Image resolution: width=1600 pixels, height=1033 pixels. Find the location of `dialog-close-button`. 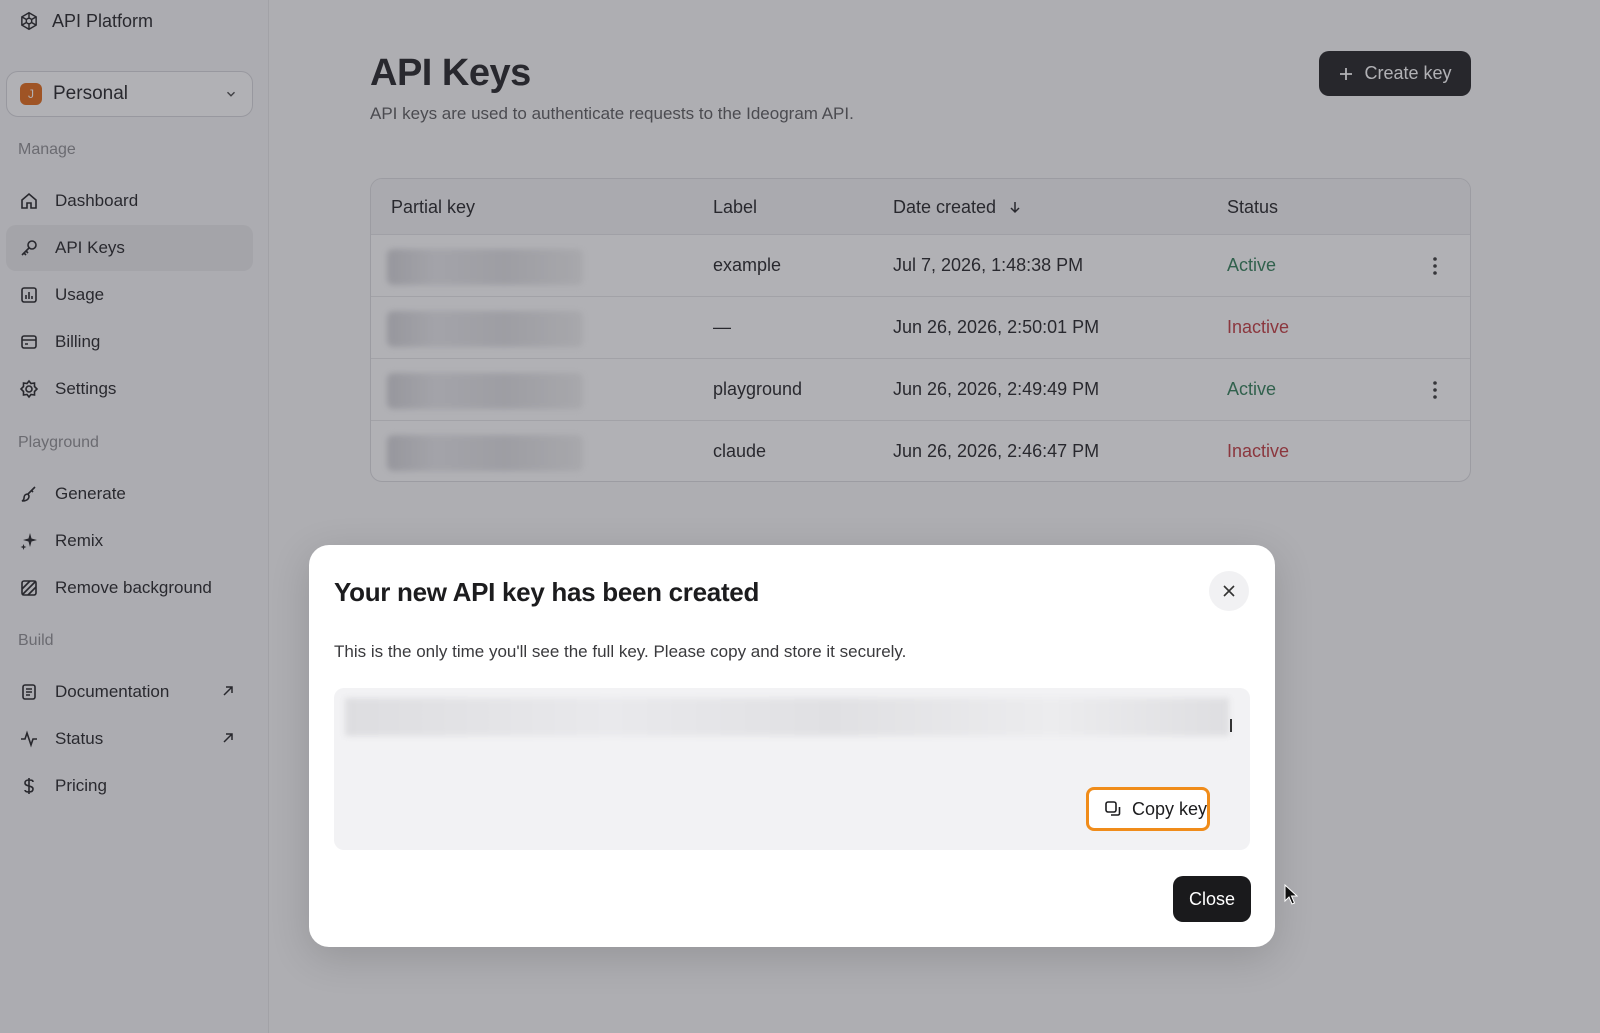

dialog-close-button is located at coordinates (1229, 591).